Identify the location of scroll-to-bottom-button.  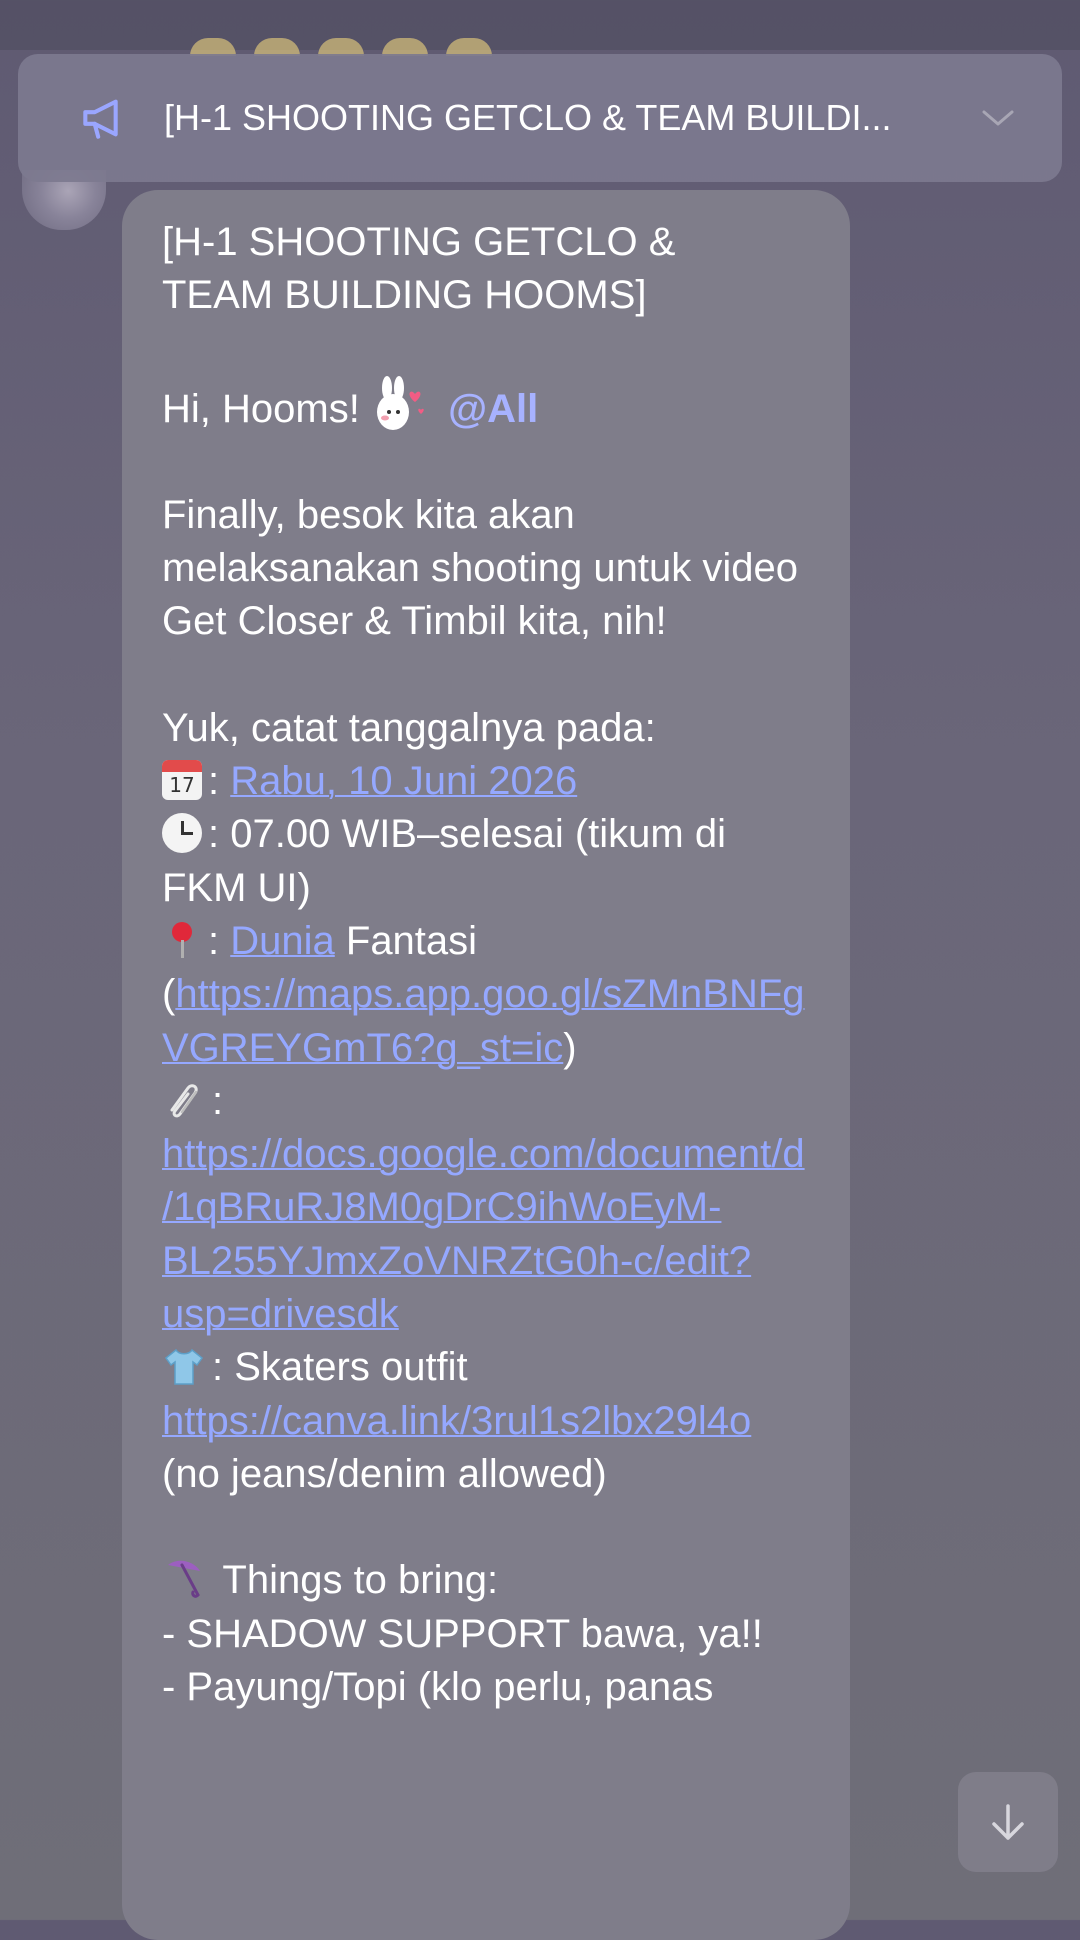
(1008, 1822).